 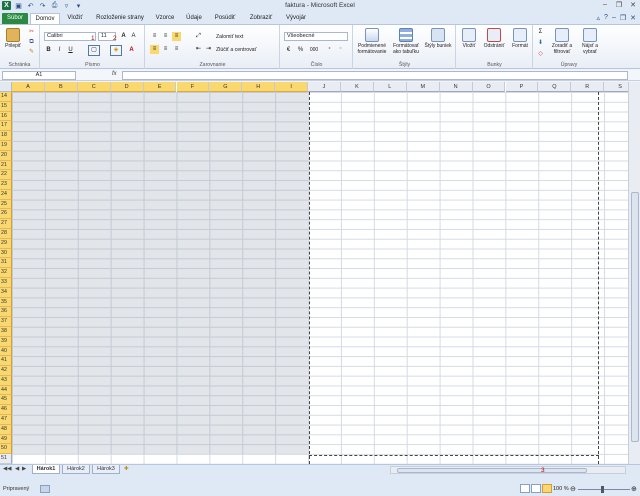 I want to click on zoom-slider, so click(x=604, y=489).